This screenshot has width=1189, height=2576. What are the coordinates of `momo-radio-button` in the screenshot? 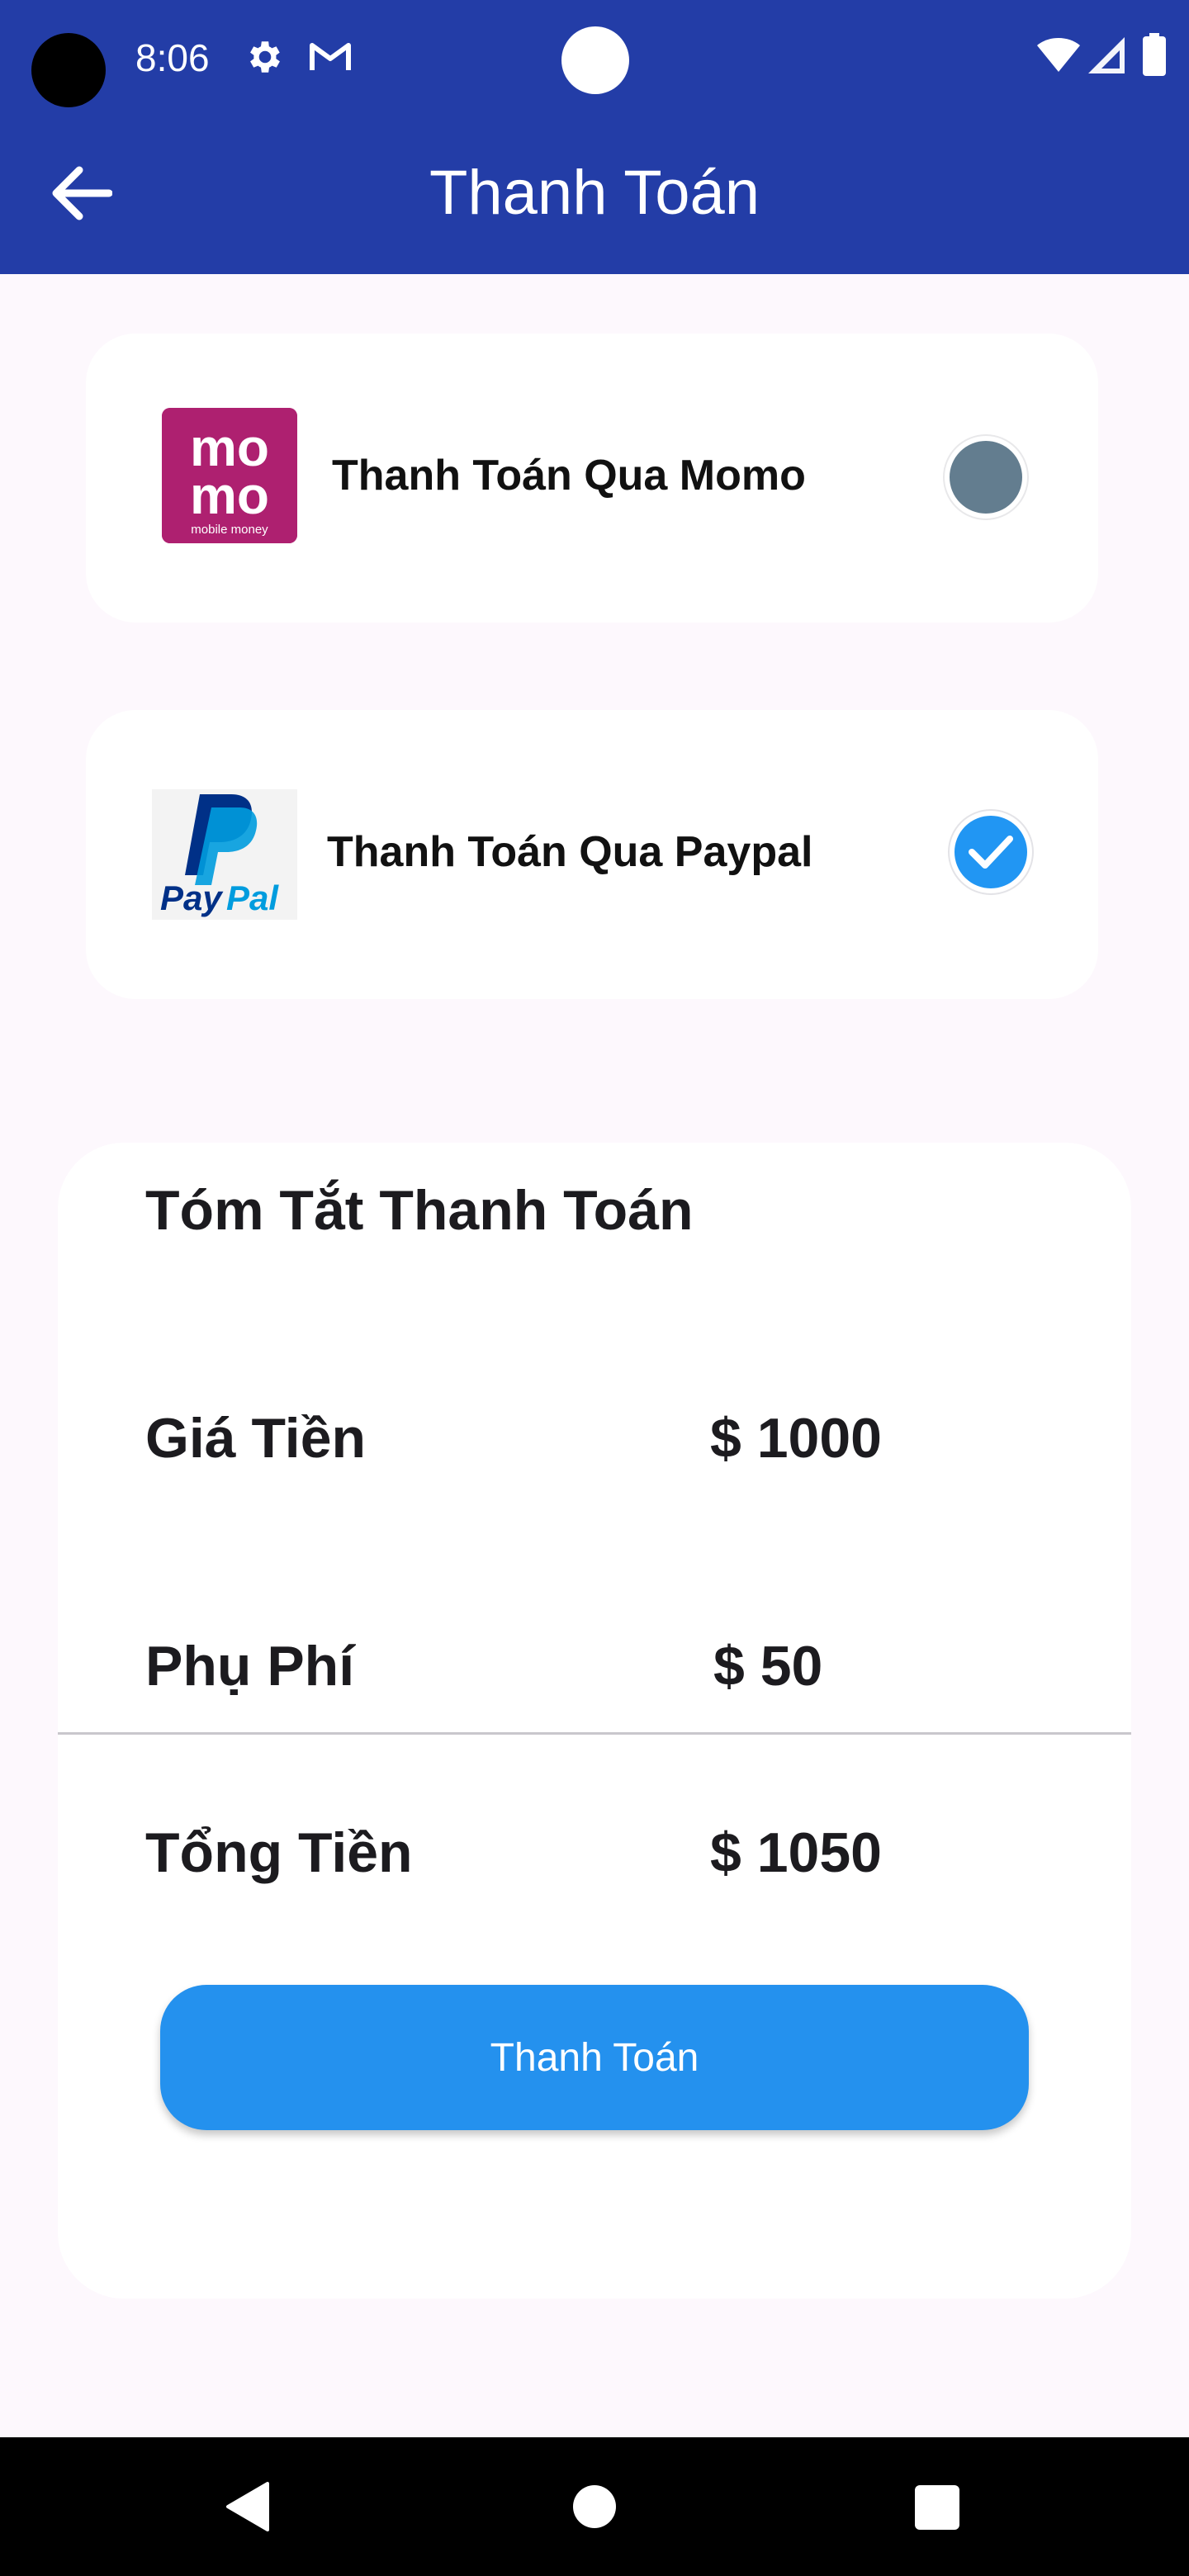 It's located at (986, 477).